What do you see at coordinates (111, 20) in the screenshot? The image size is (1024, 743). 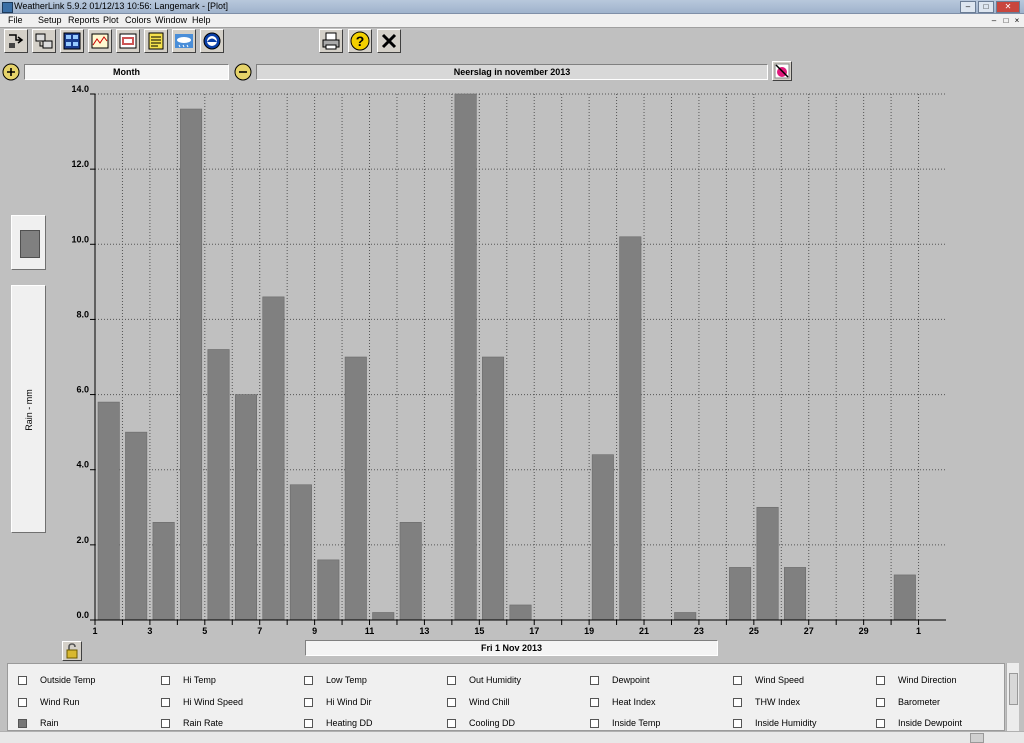 I see `menu-plot: Plot` at bounding box center [111, 20].